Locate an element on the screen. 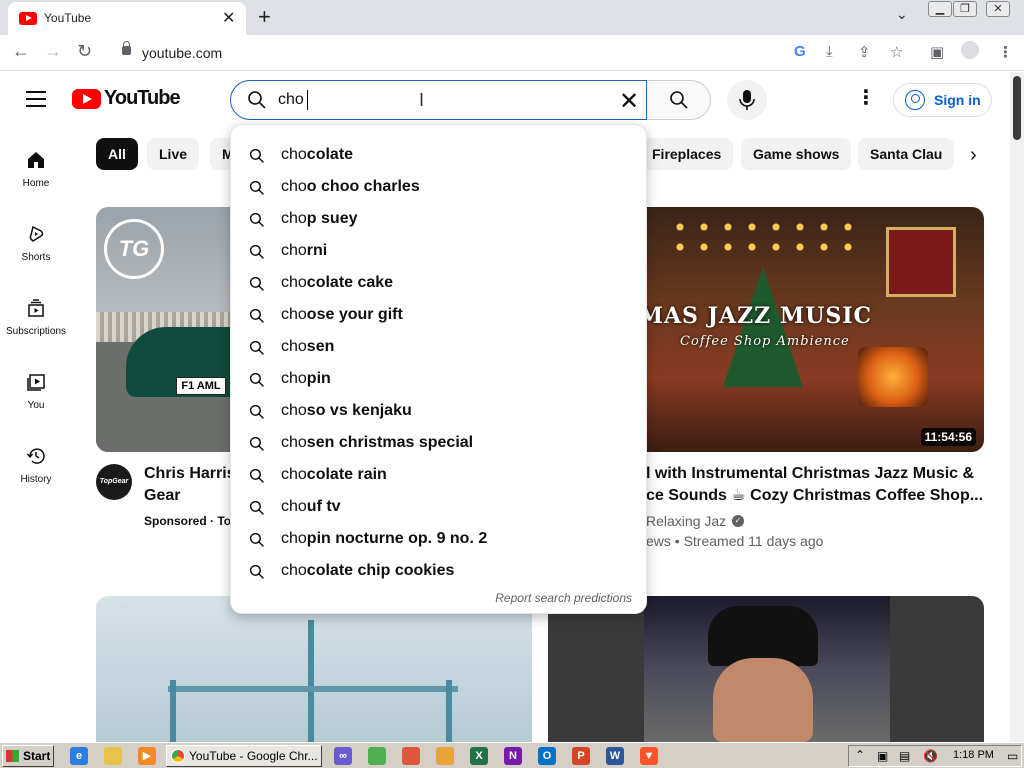 The image size is (1024, 768). chip-live: Live is located at coordinates (173, 154).